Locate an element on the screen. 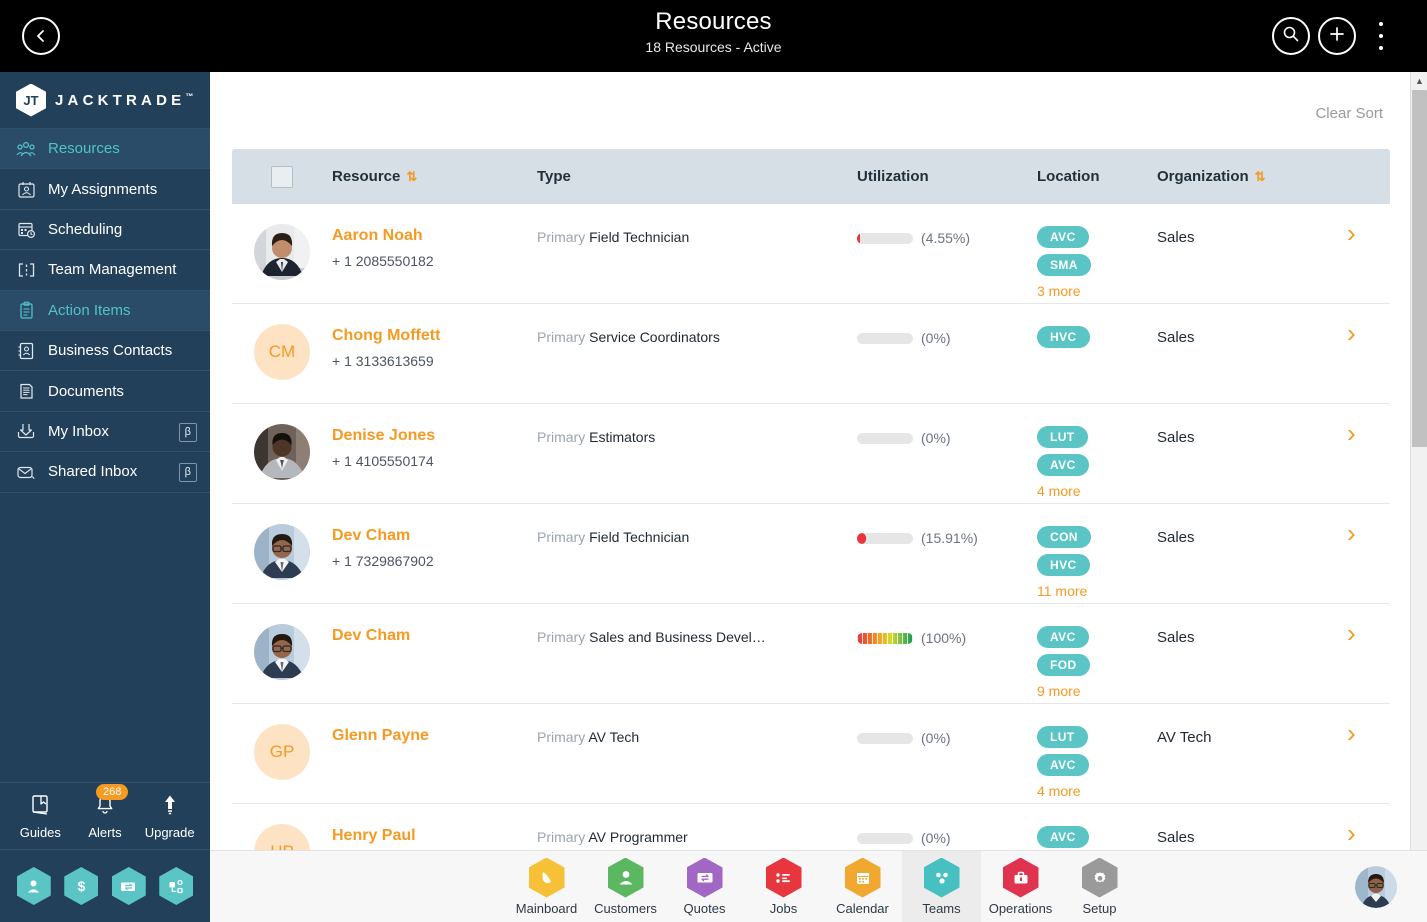 The image size is (1427, 922). location-tag: SMA is located at coordinates (1064, 265).